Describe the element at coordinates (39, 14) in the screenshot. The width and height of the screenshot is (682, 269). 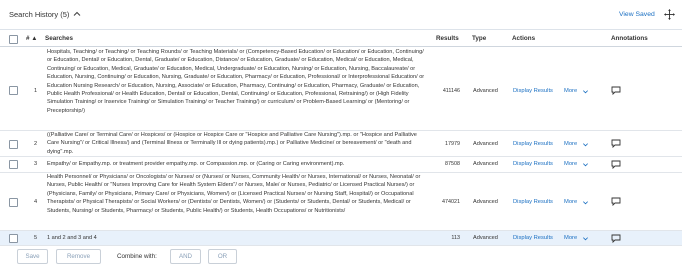
I see `search-history-title: Search History (5)` at that location.